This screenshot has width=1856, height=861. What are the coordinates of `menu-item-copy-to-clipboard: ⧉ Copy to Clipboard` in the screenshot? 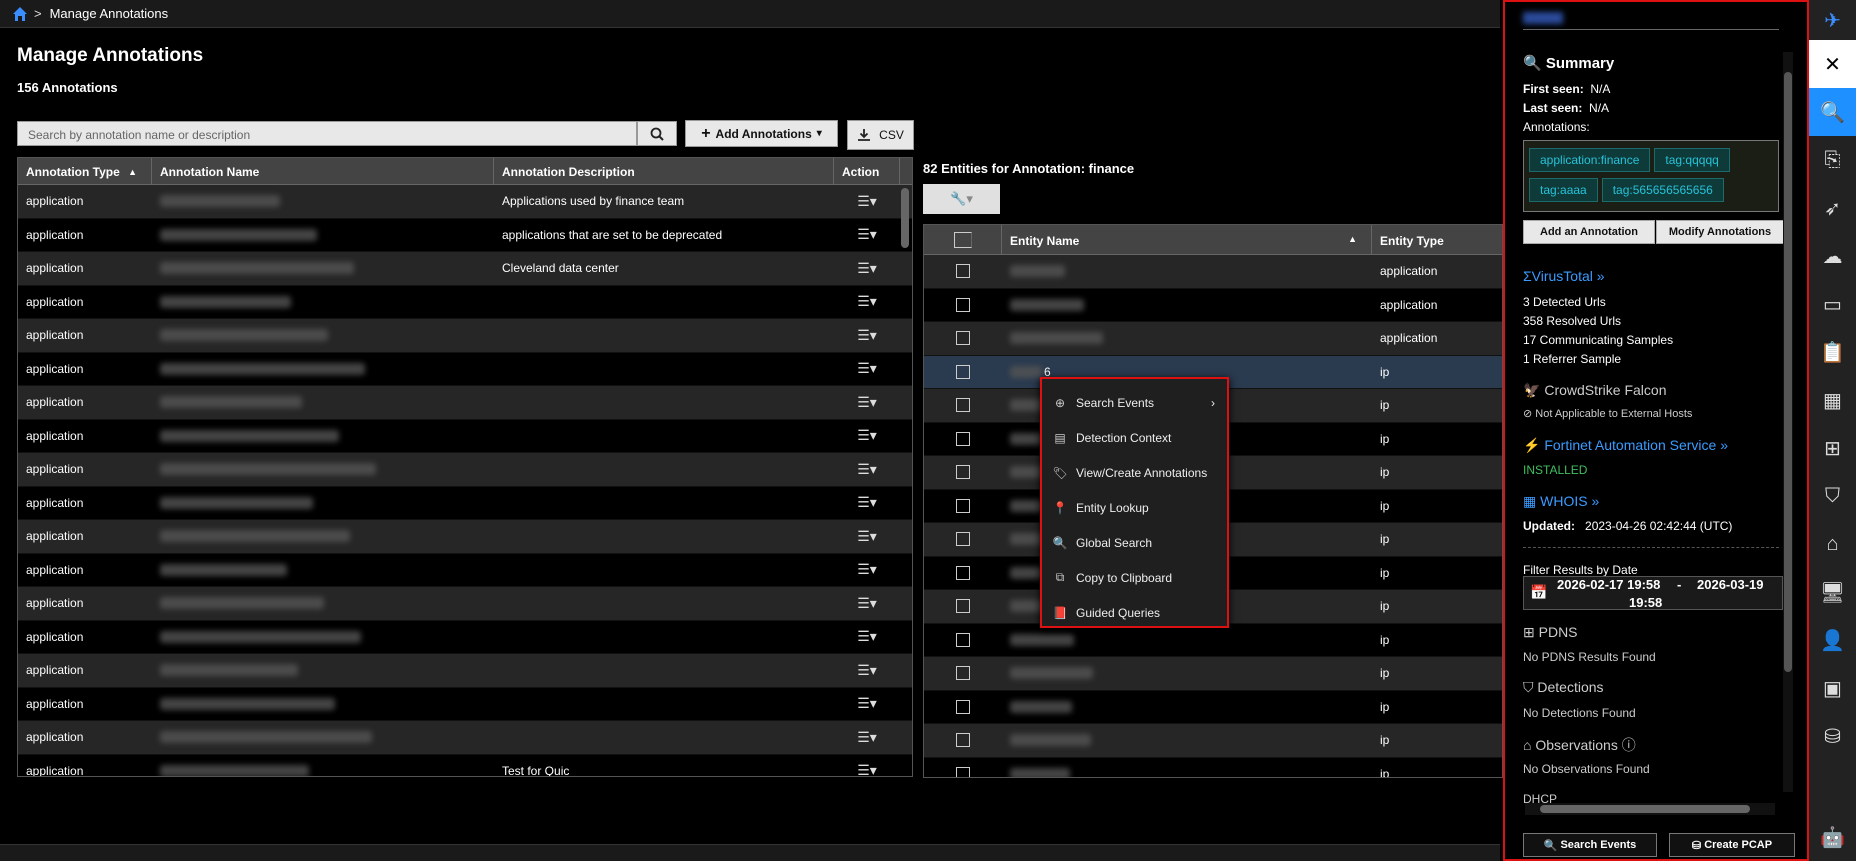 It's located at (1134, 577).